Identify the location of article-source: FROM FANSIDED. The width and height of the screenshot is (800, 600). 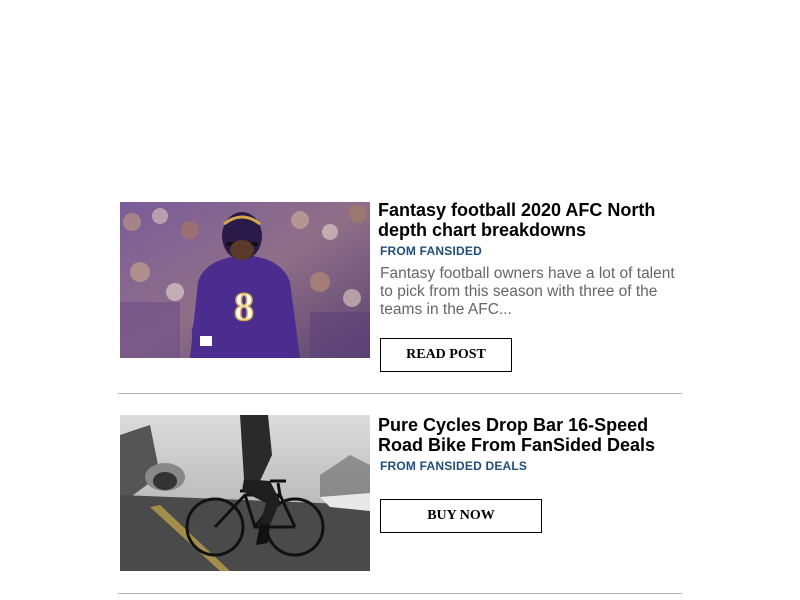
(431, 251).